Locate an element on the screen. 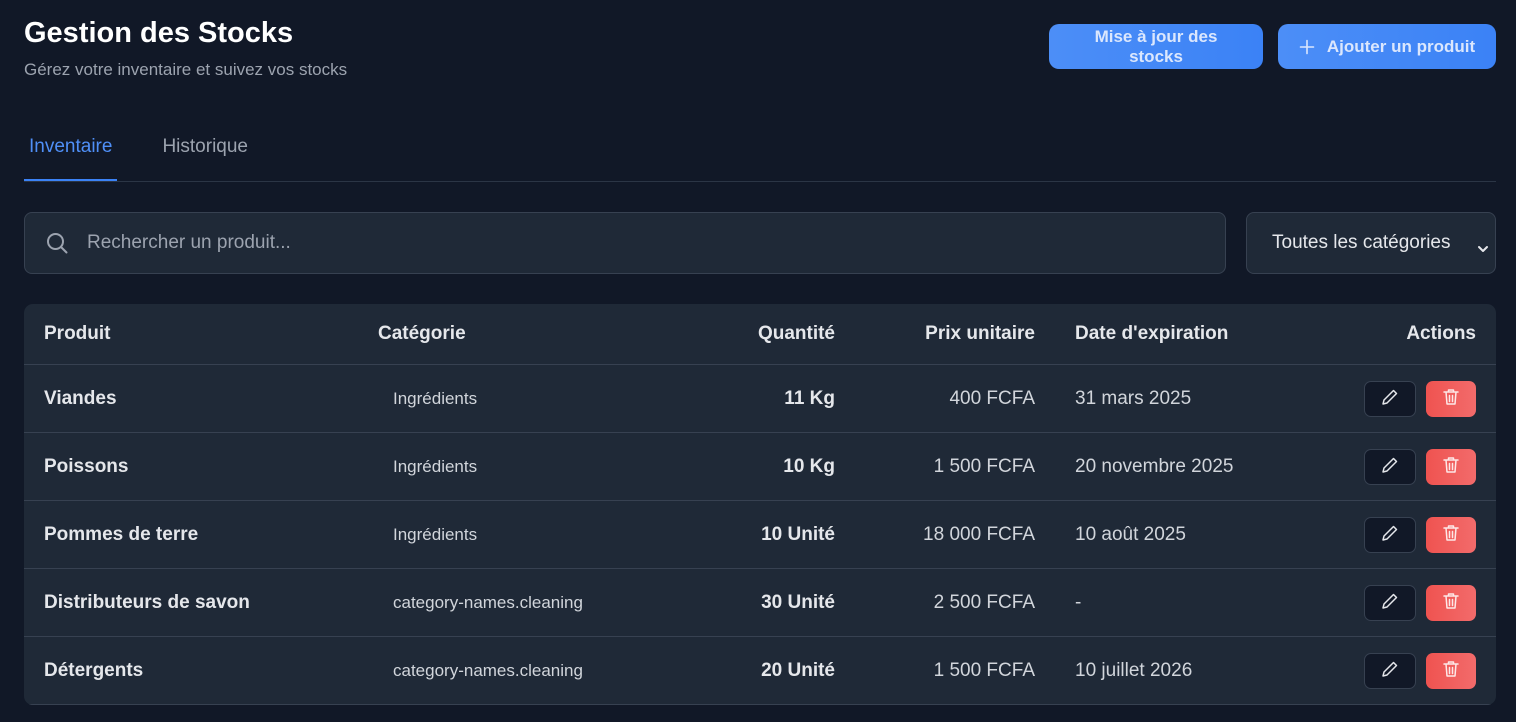 The image size is (1516, 722). tab-inventory: Inventaire is located at coordinates (71, 150).